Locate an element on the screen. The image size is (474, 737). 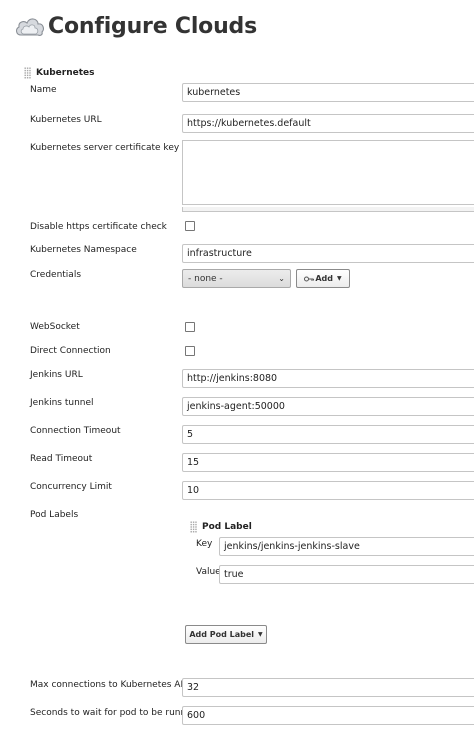
namespace-label: Kubernetes Namespace is located at coordinates (83, 250).